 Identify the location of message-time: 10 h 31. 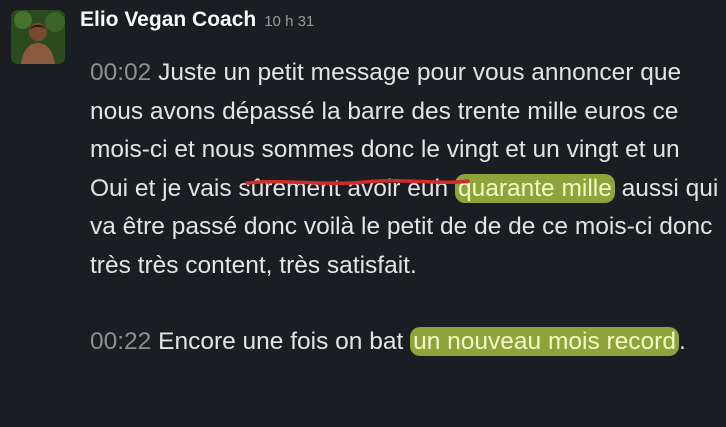
(289, 21).